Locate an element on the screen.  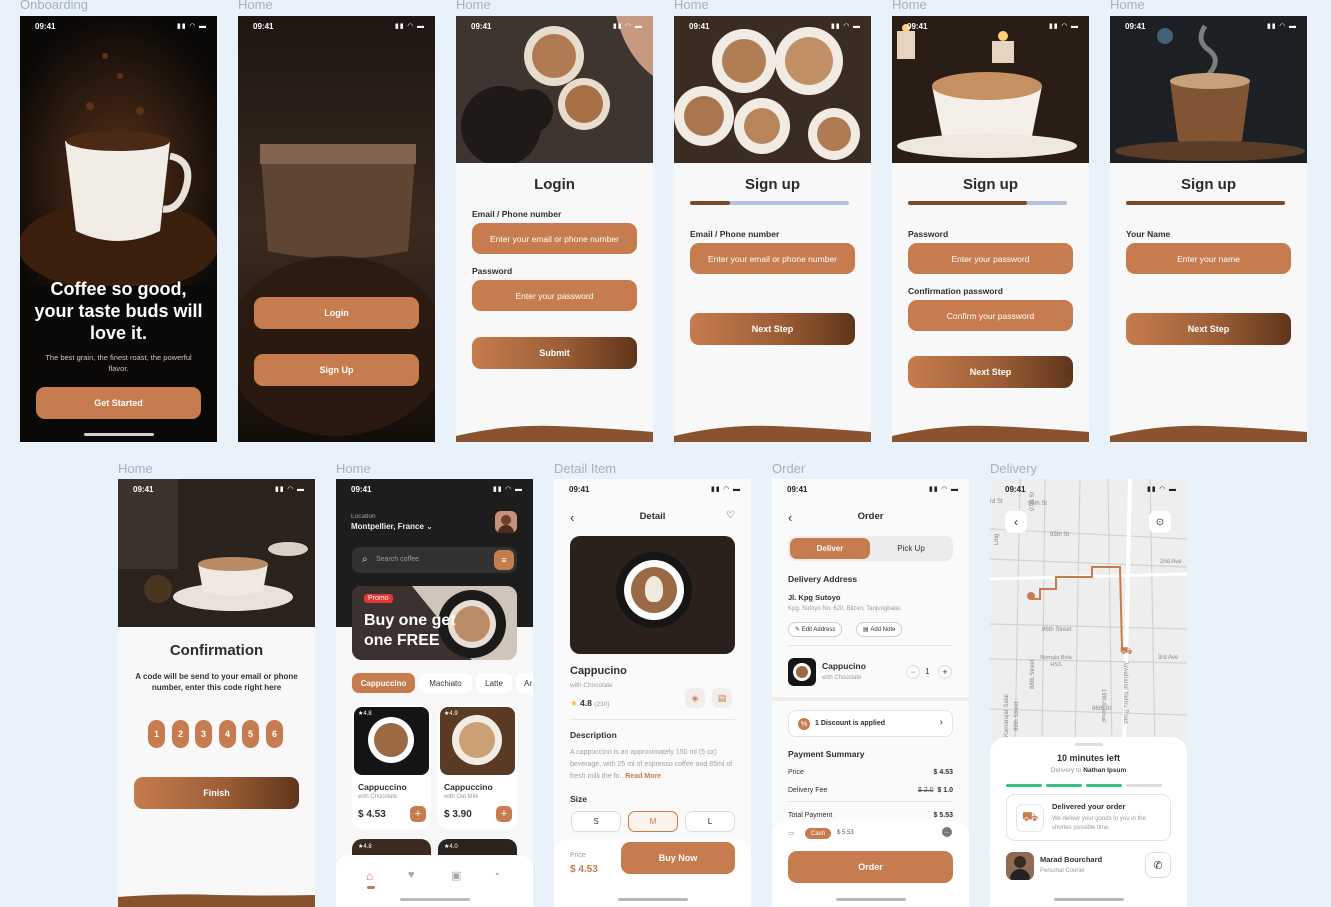
category-chip: Machiato is located at coordinates (445, 683).